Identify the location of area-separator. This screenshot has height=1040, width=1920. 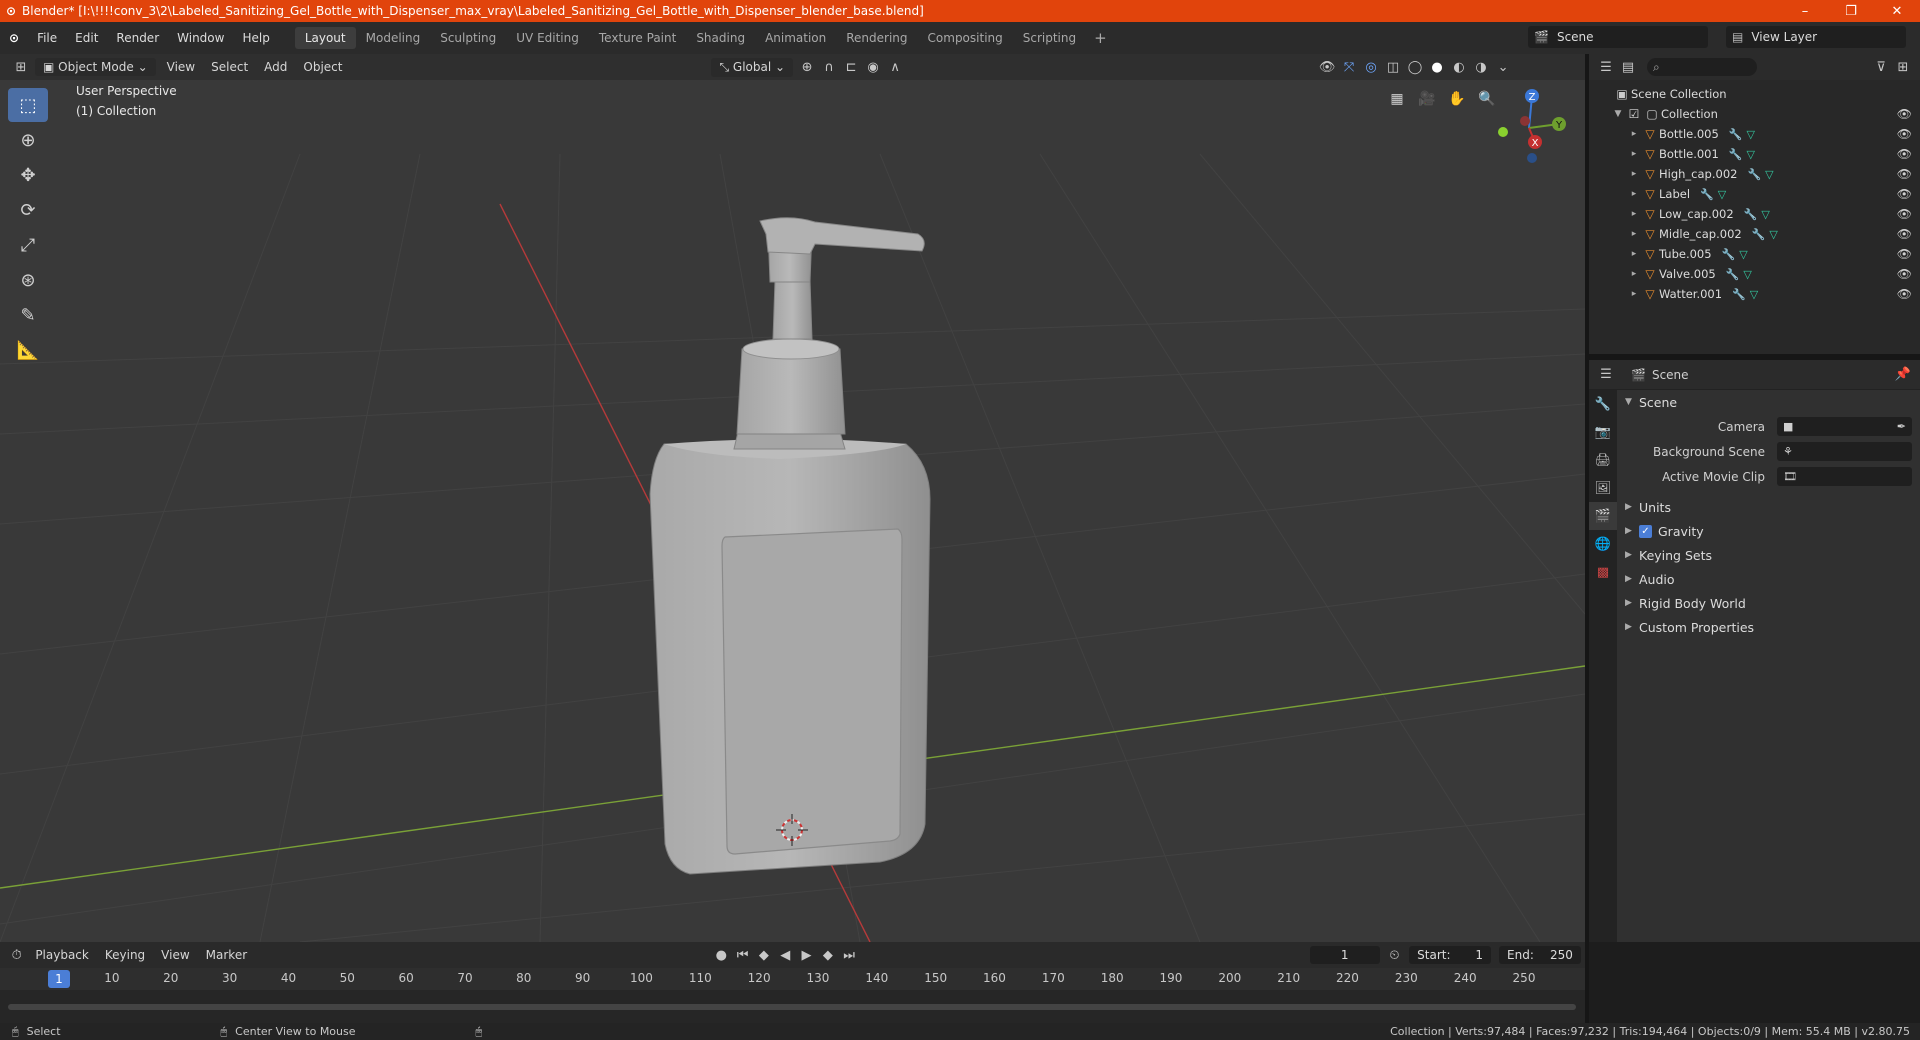
(1754, 357).